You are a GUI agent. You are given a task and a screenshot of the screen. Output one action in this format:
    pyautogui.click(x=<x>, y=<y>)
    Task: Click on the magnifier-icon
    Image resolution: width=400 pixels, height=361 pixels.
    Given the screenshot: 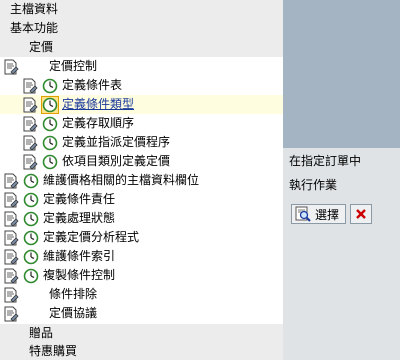 What is the action you would take?
    pyautogui.click(x=303, y=214)
    